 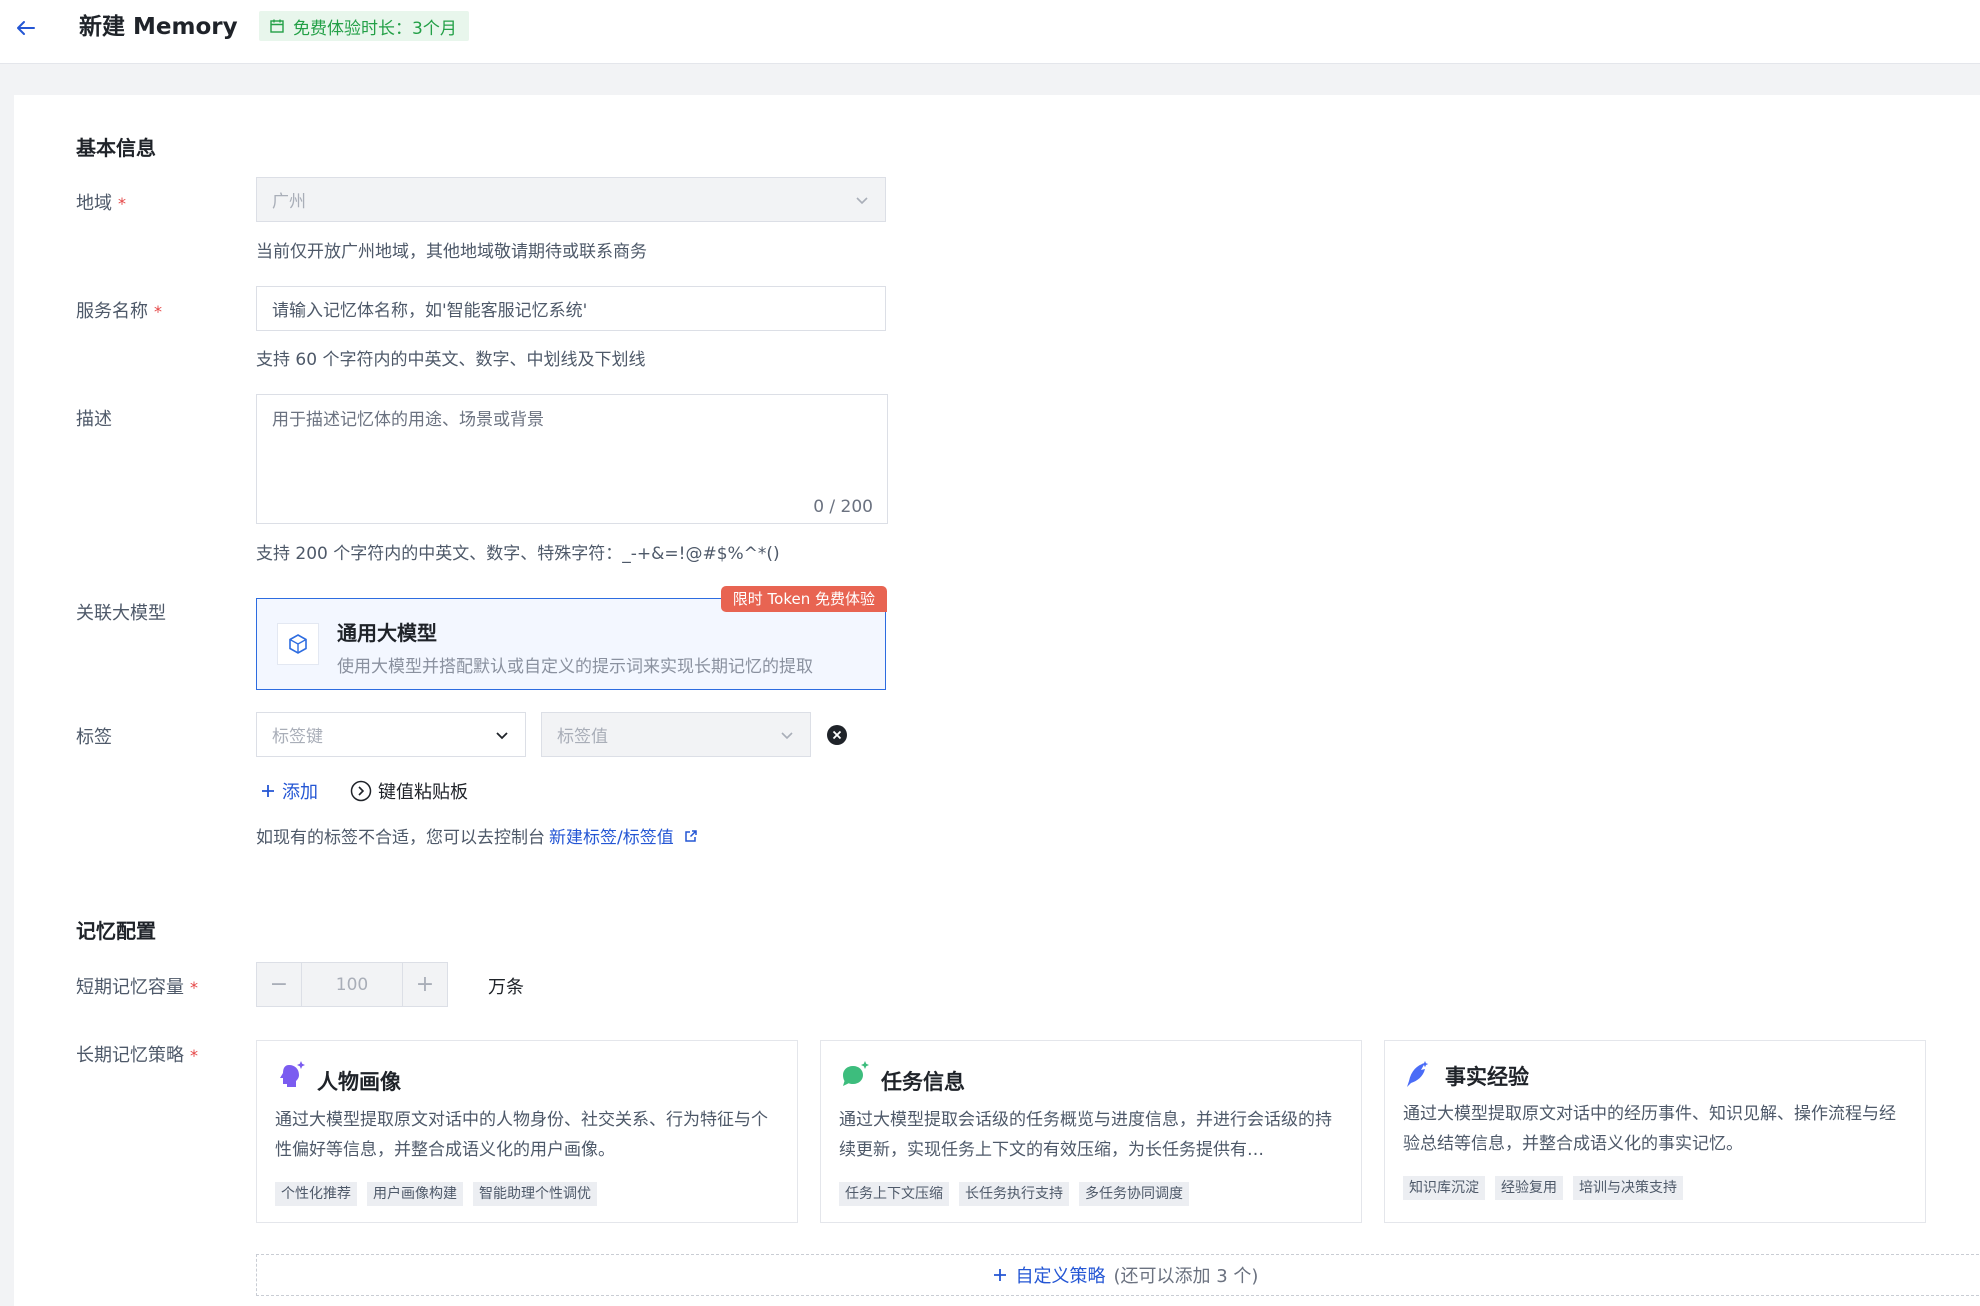 I want to click on strategy-tag: 知识库沉淀, so click(x=1444, y=1188).